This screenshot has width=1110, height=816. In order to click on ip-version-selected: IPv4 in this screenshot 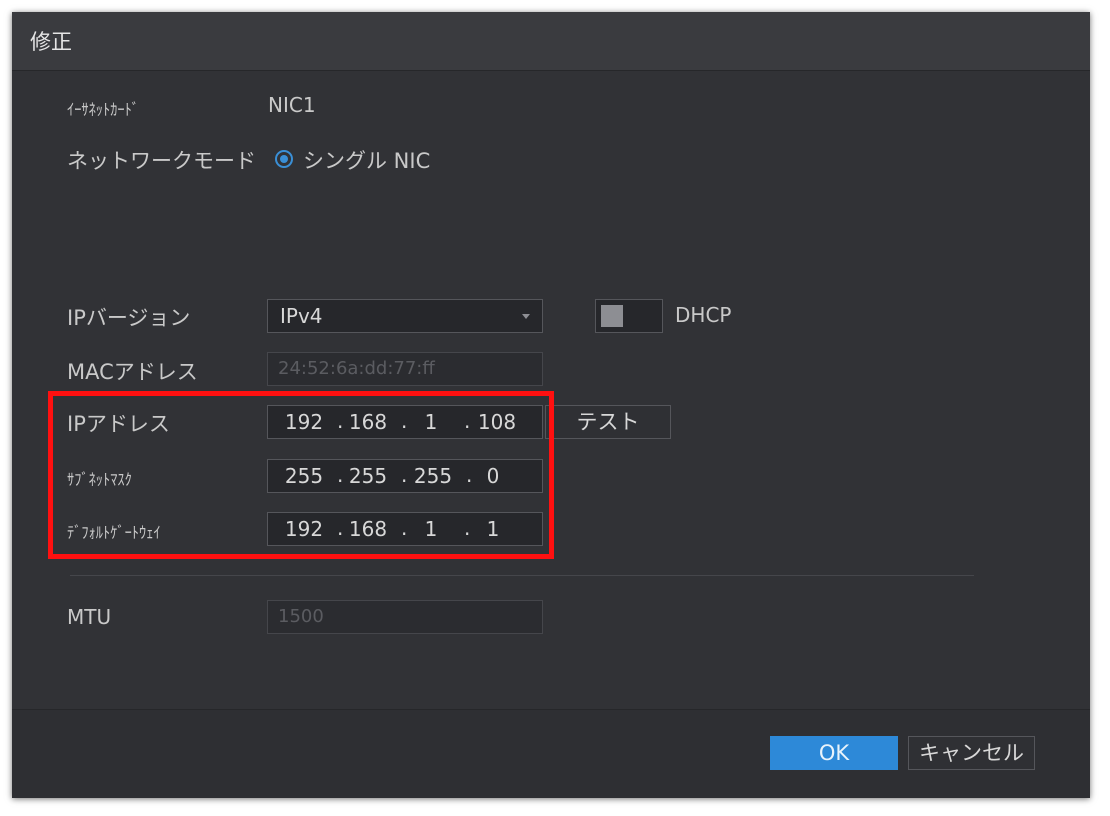, I will do `click(301, 316)`.